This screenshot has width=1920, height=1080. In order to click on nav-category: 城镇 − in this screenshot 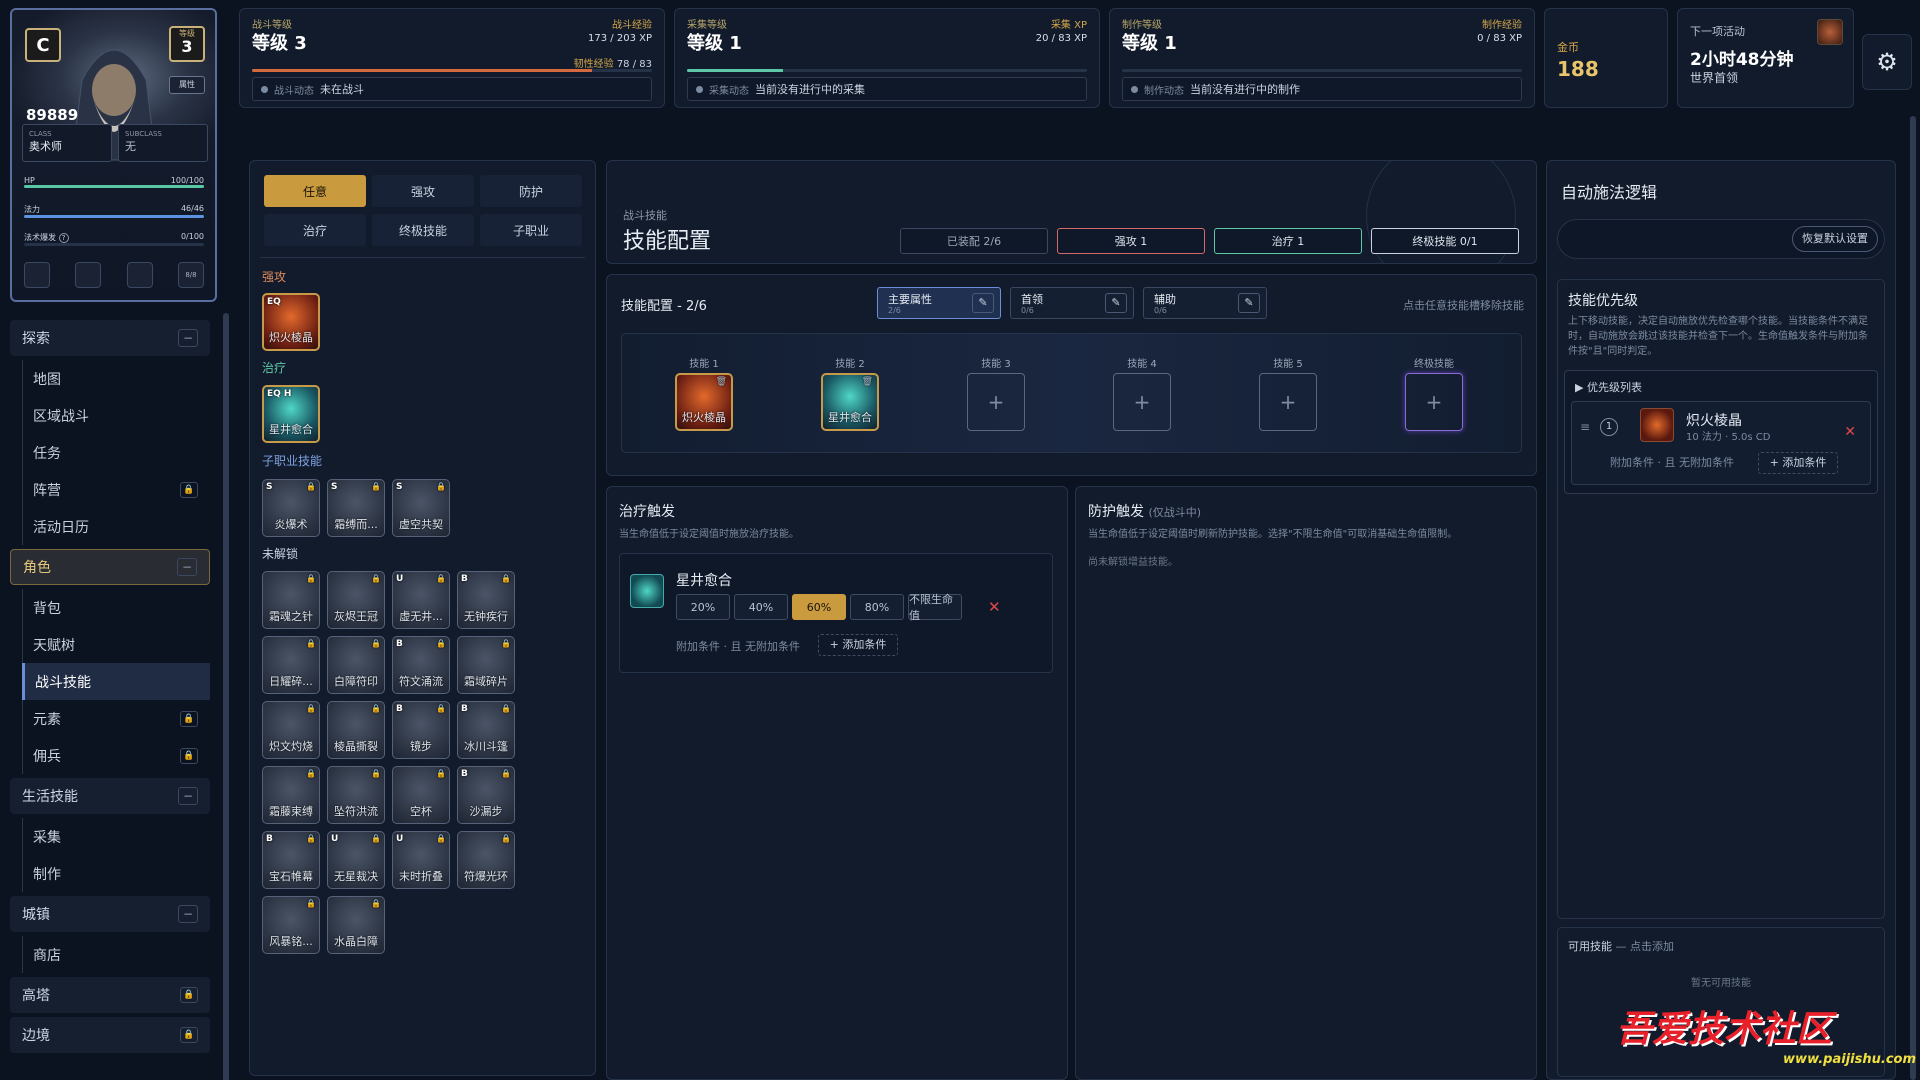, I will do `click(110, 914)`.